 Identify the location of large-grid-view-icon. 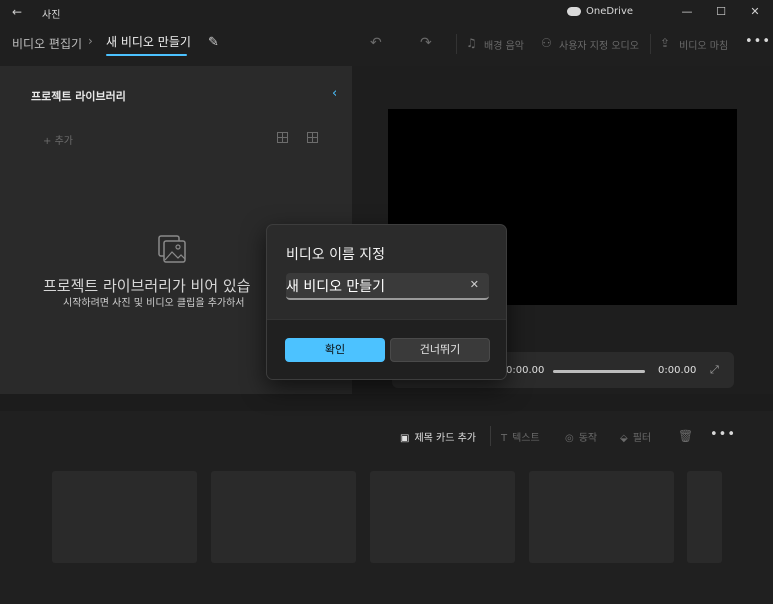
(282, 137).